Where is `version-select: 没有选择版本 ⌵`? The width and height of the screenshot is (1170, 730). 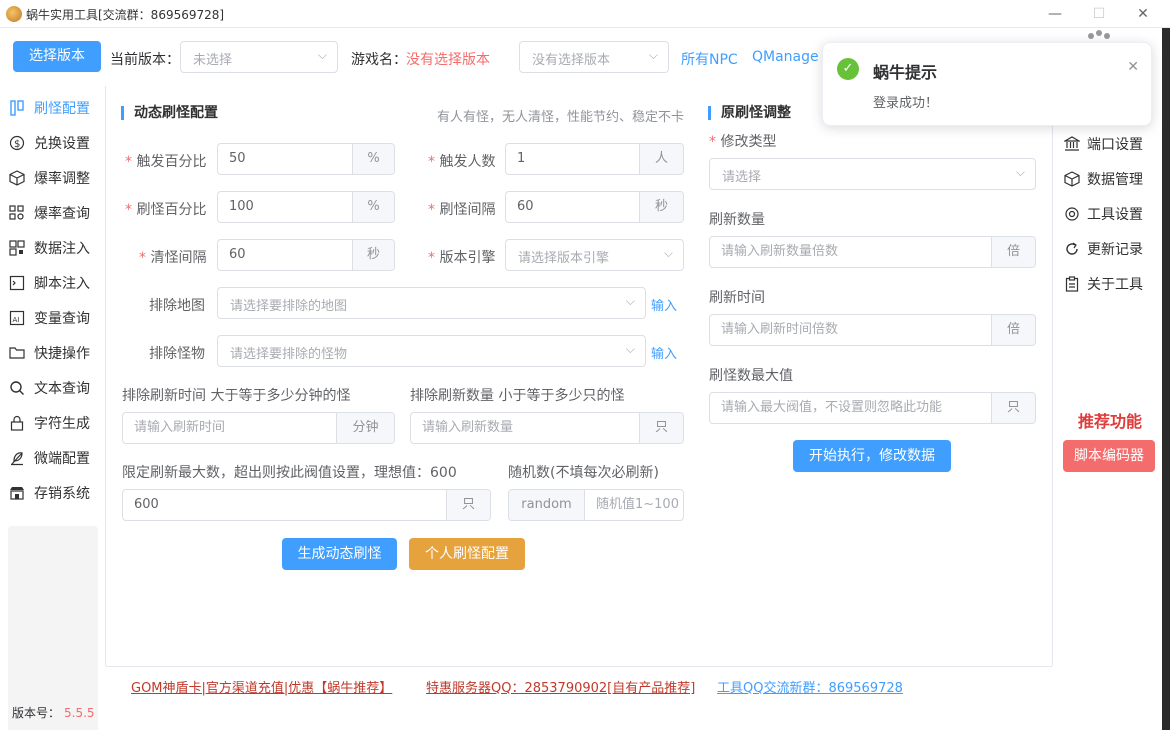 version-select: 没有选择版本 ⌵ is located at coordinates (594, 57).